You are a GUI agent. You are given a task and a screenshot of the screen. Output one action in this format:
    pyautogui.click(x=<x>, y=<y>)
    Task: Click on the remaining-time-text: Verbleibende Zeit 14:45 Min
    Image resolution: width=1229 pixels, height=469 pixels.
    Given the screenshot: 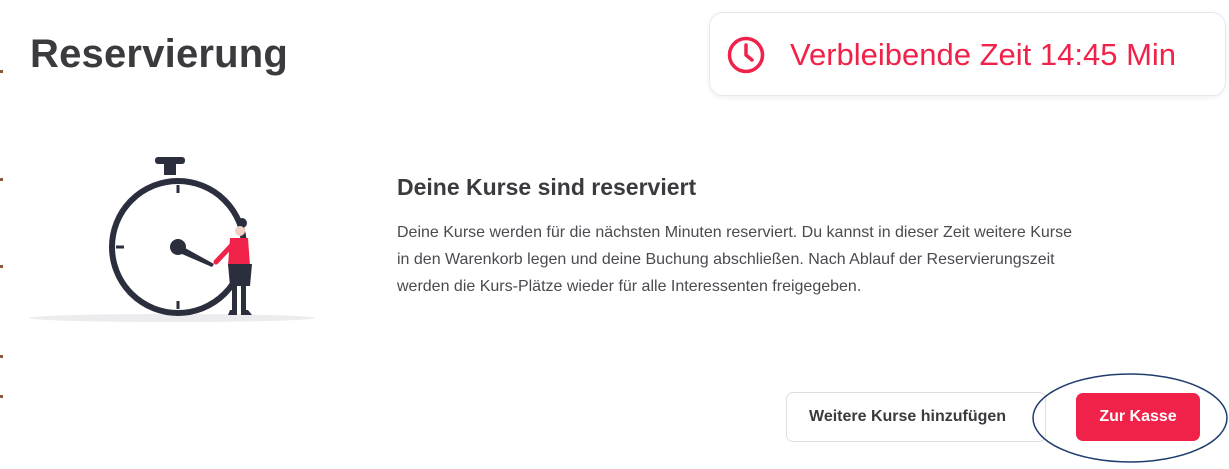 What is the action you would take?
    pyautogui.click(x=983, y=54)
    